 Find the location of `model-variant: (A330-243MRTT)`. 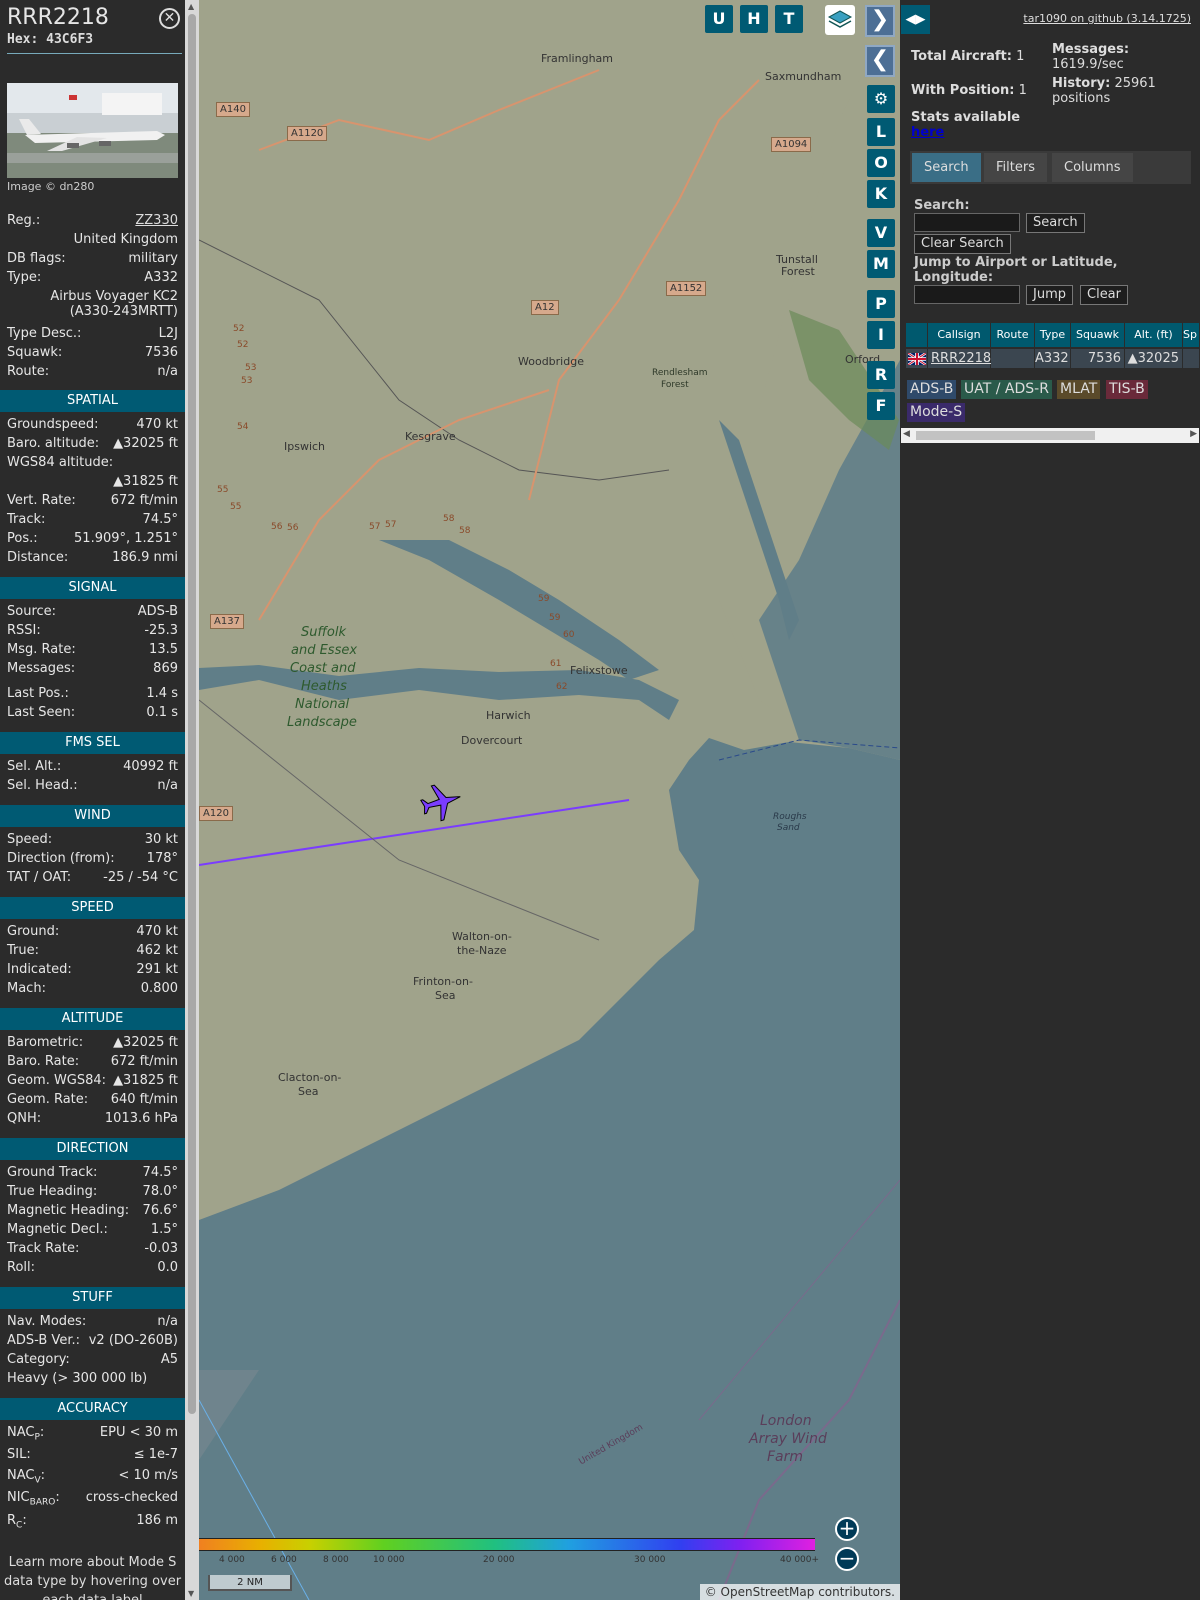

model-variant: (A330-243MRTT) is located at coordinates (123, 311).